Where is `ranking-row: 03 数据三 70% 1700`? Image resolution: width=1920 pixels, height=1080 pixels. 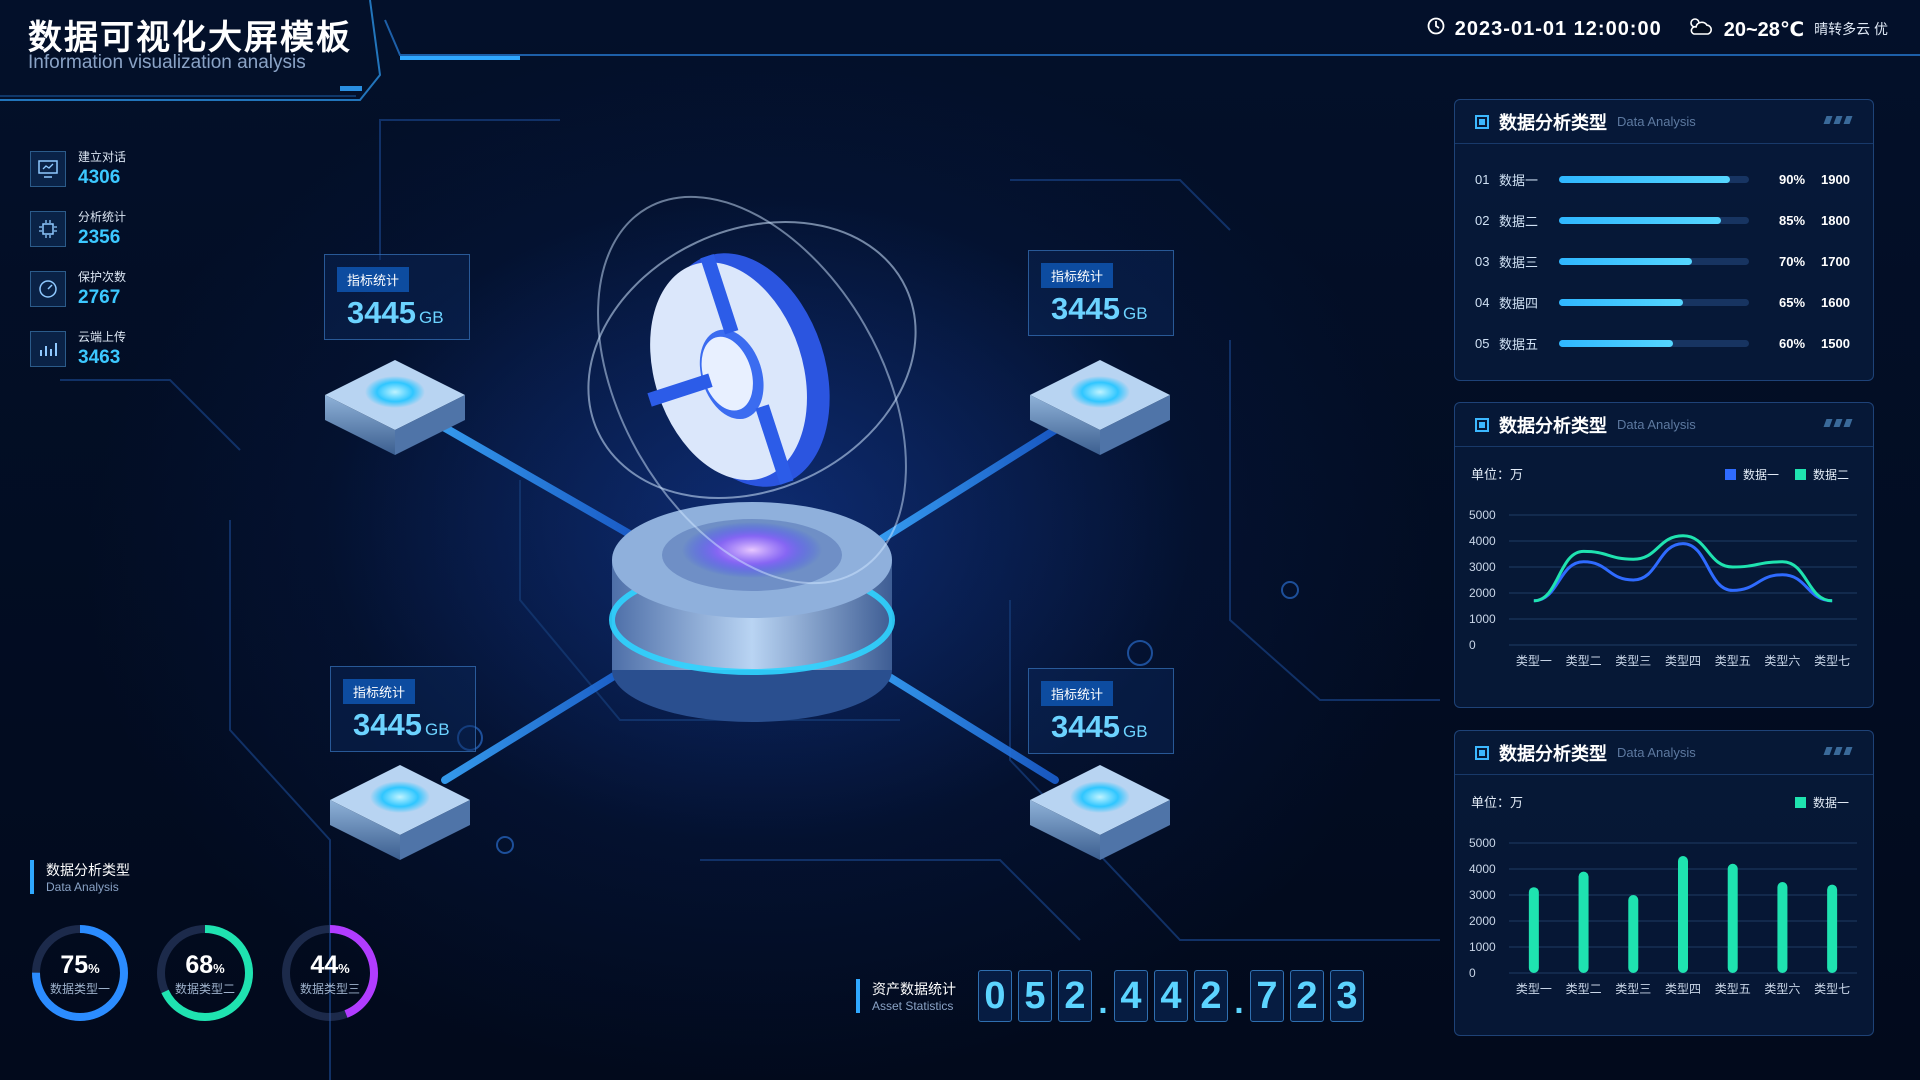 ranking-row: 03 数据三 70% 1700 is located at coordinates (1665, 261).